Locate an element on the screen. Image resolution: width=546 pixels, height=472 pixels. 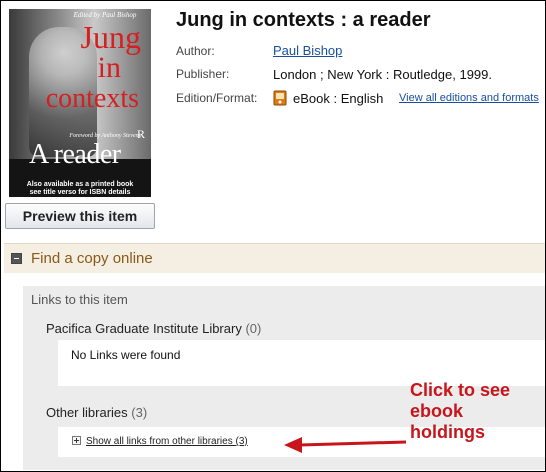
find-copy-title: Find a copy online is located at coordinates (92, 258).